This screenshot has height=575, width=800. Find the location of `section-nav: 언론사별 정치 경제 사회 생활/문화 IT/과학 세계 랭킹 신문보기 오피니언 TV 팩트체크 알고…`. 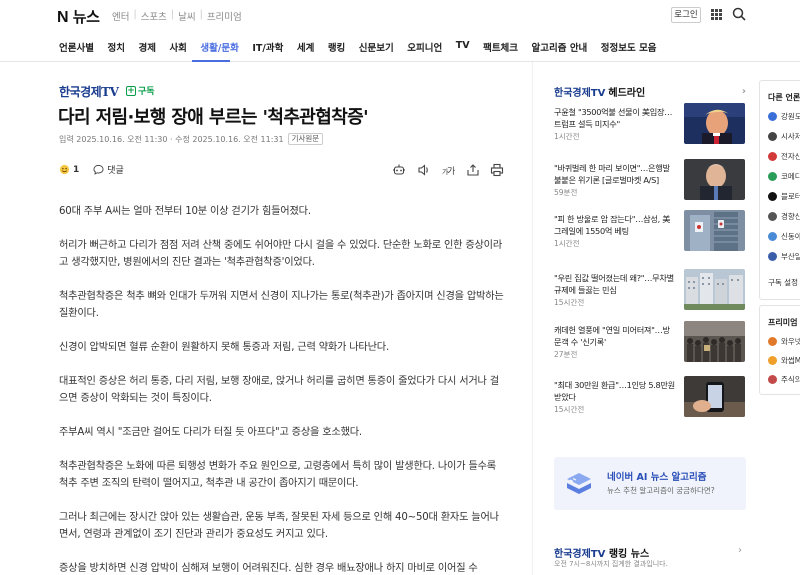

section-nav: 언론사별 정치 경제 사회 생활/문화 IT/과학 세계 랭킹 신문보기 오피니언 TV 팩트체크 알고… is located at coordinates (400, 49).